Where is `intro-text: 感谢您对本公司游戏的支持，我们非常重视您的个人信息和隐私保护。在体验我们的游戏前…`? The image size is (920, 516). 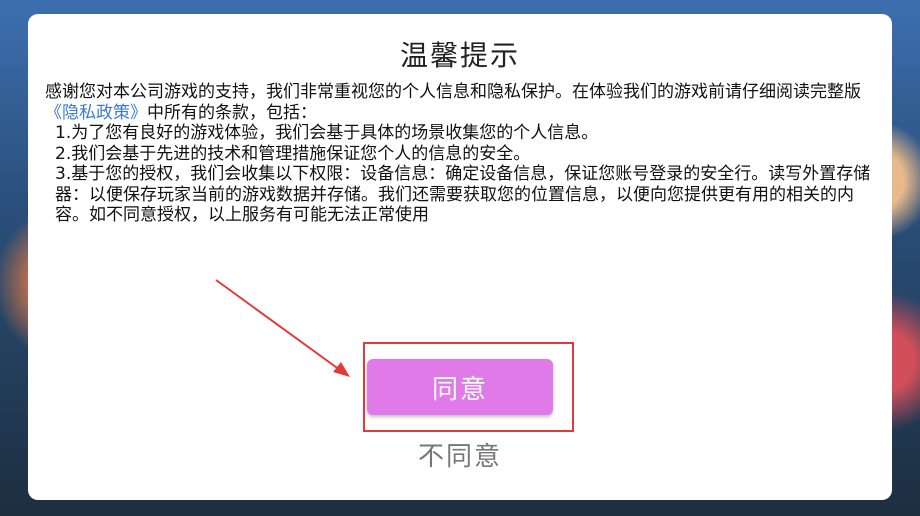
intro-text: 感谢您对本公司游戏的支持，我们非常重视您的个人信息和隐私保护。在体验我们的游戏前… is located at coordinates (453, 92).